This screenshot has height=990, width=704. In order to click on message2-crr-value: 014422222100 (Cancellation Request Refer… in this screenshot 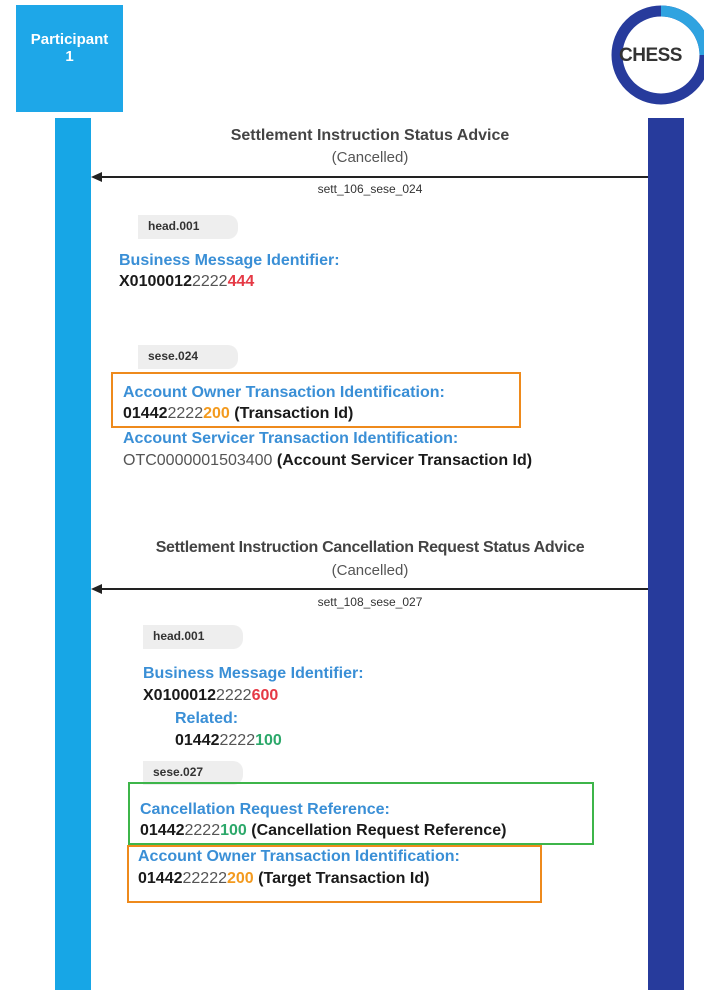, I will do `click(323, 831)`.